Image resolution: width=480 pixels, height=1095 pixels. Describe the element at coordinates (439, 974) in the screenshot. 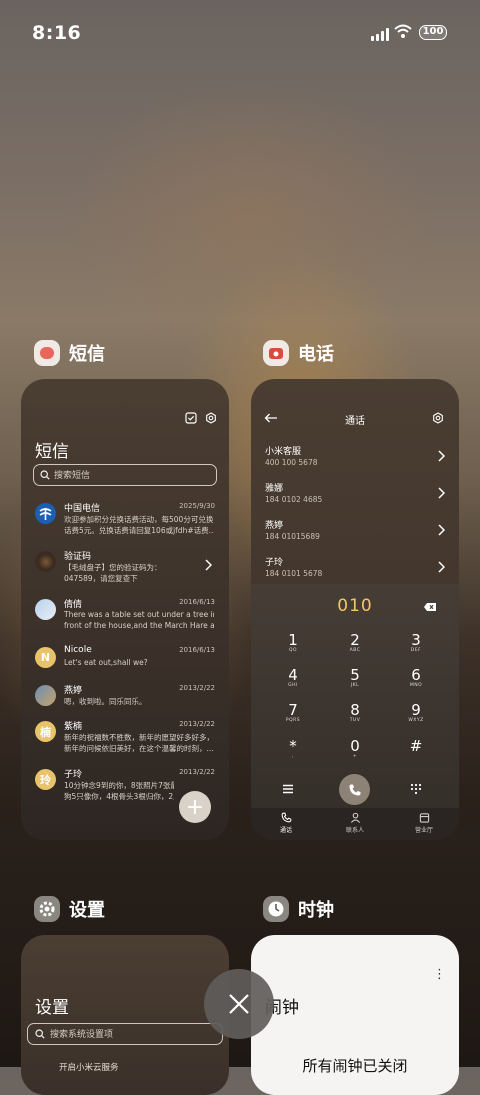

I see `more-menu-icon: ⋮` at that location.